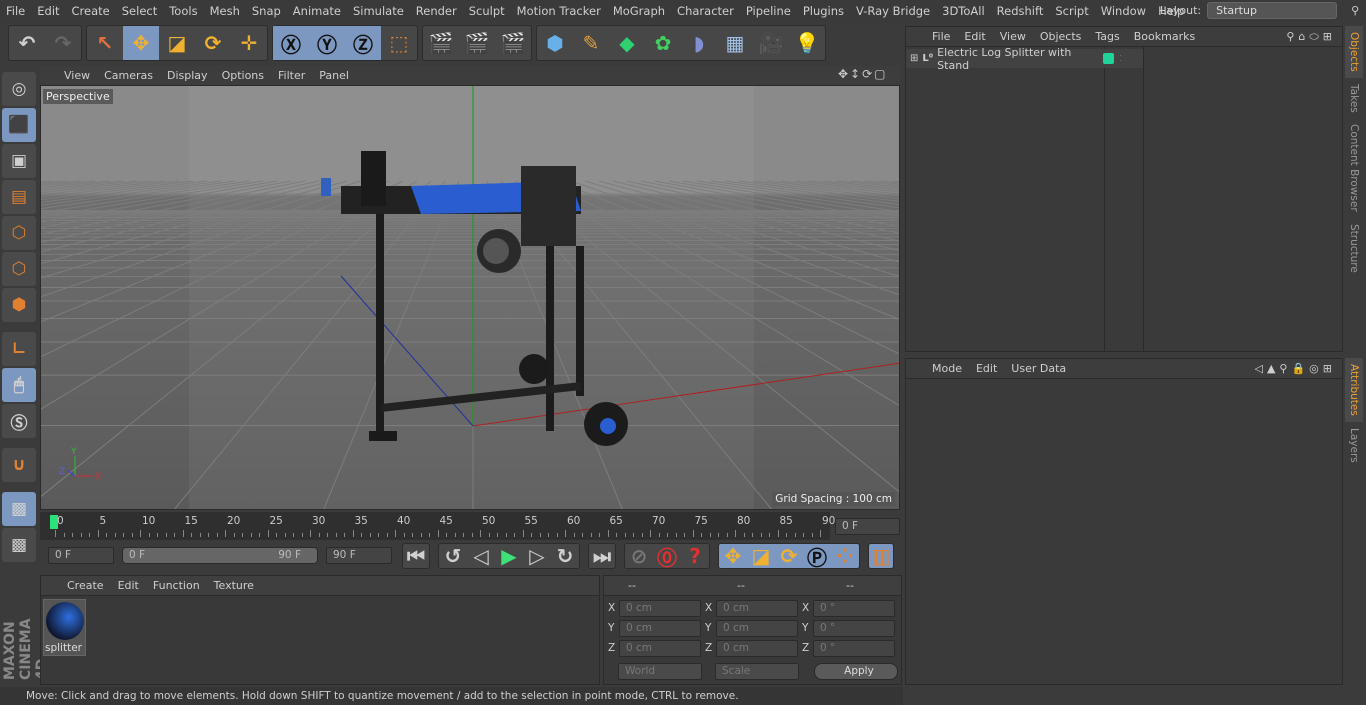 Image resolution: width=1366 pixels, height=705 pixels. Describe the element at coordinates (947, 368) in the screenshot. I see `attribute-menu-mode: Mode` at that location.